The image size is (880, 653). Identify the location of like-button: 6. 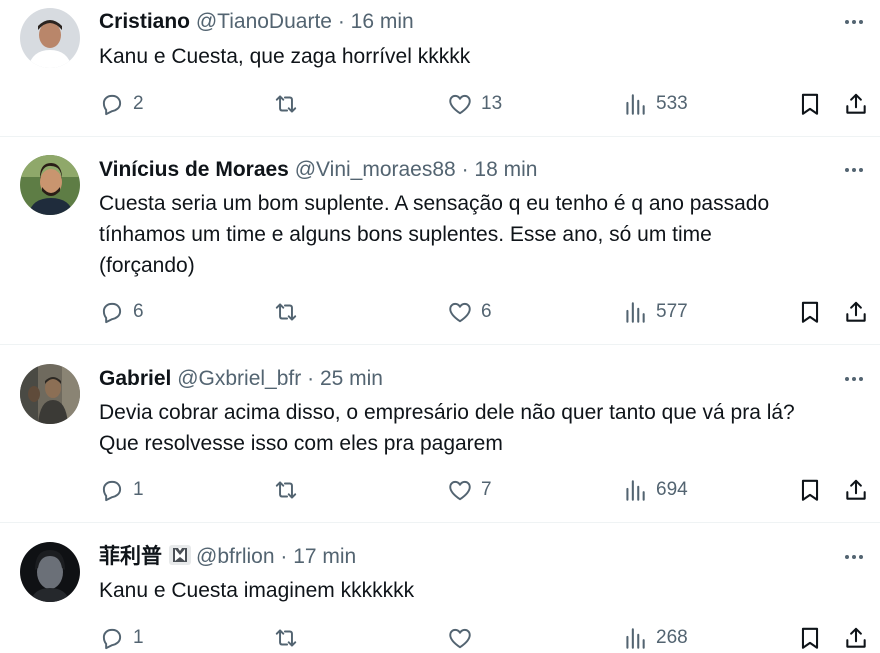
(469, 312).